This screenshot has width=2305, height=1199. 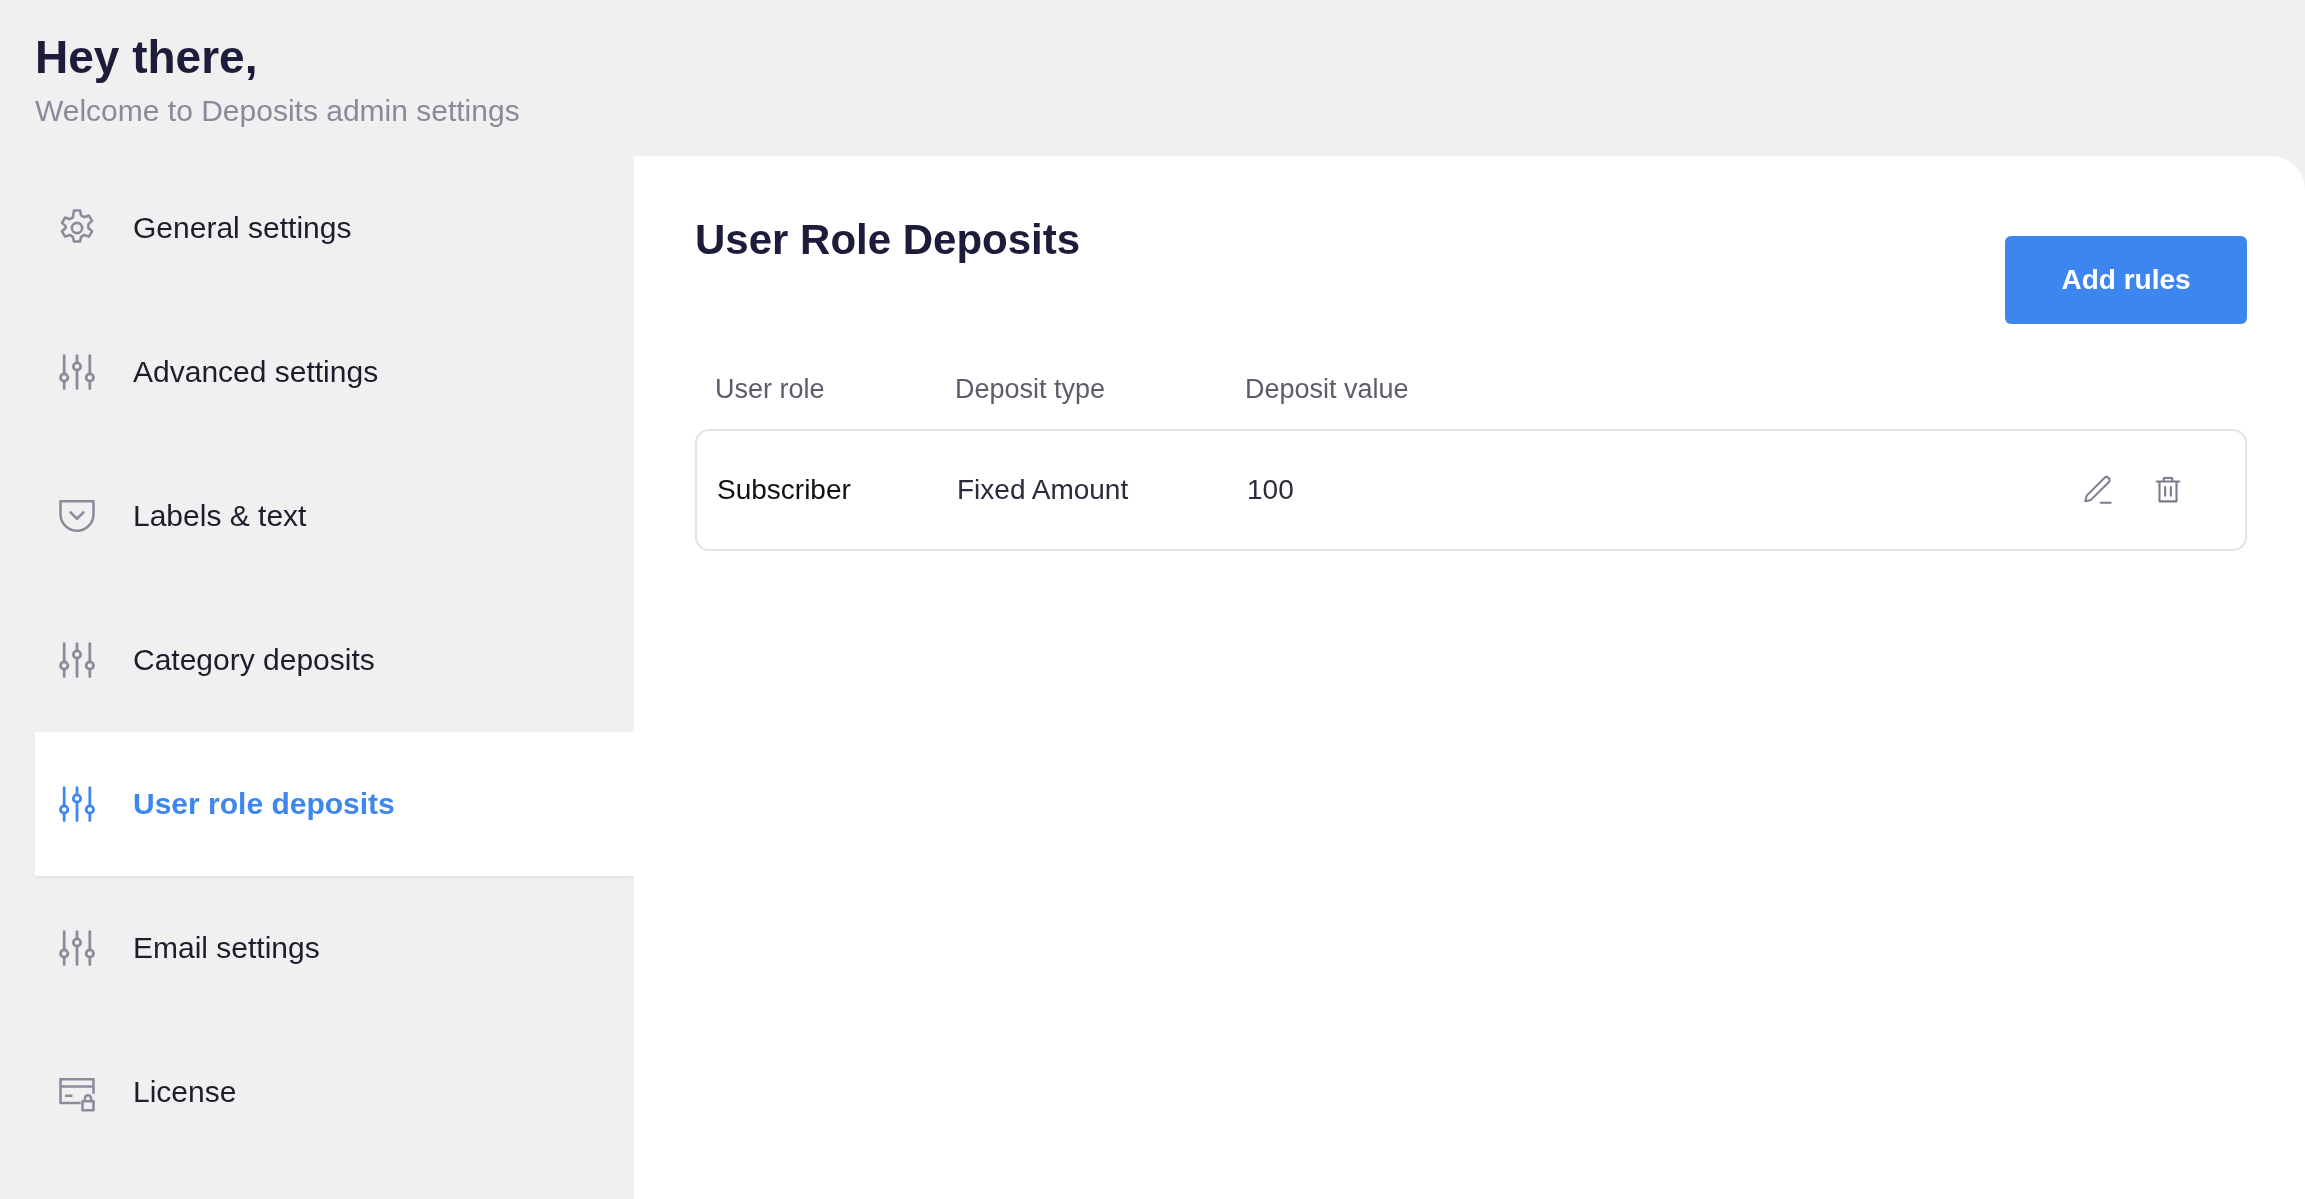 I want to click on edit-icon, so click(x=2098, y=490).